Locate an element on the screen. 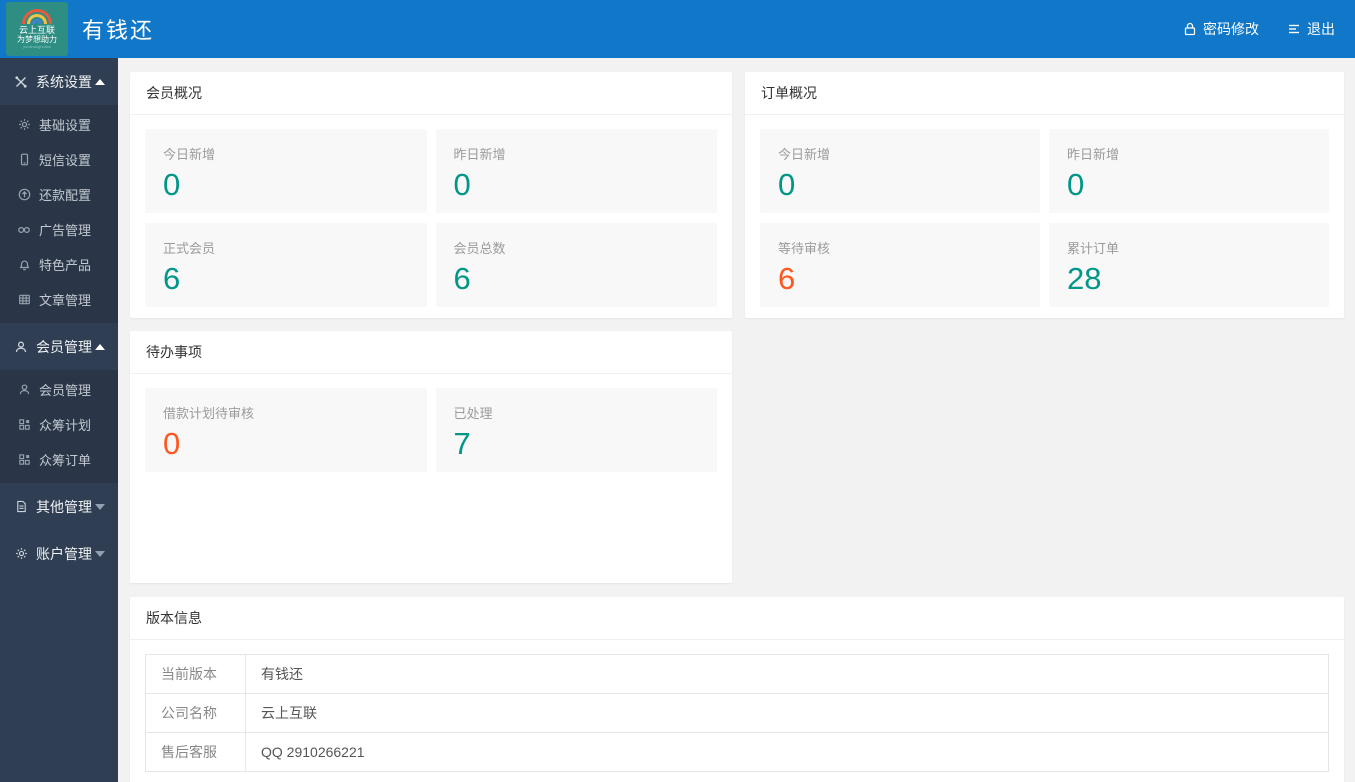  top-header-bar: 云上互联 为梦想助力 yunshanghulian 有钱还 密码修改 退出 is located at coordinates (677, 29).